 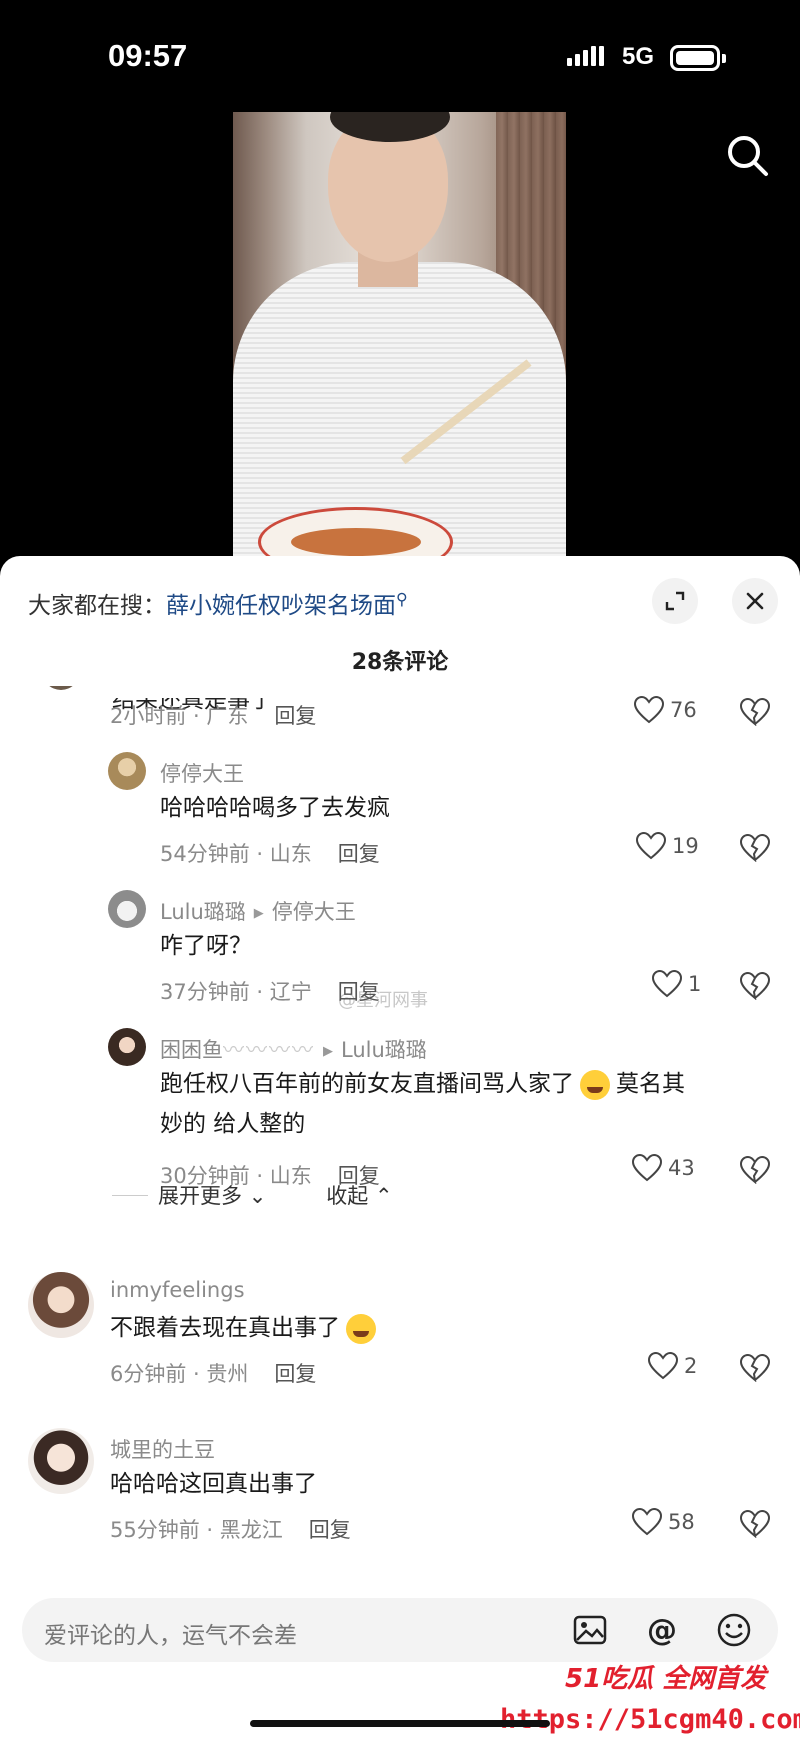 What do you see at coordinates (162, 1449) in the screenshot?
I see `username: 城里的土豆` at bounding box center [162, 1449].